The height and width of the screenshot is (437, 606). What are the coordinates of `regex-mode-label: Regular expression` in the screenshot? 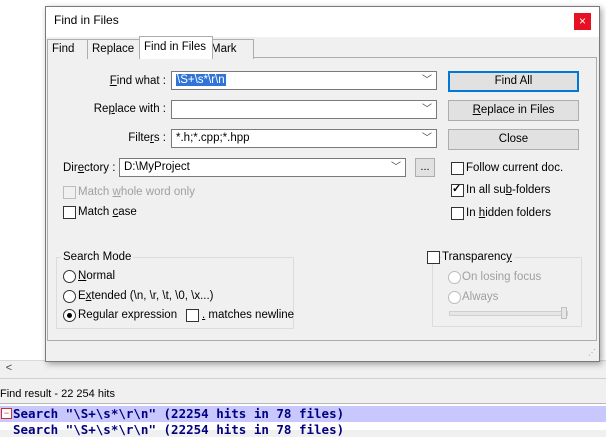 It's located at (128, 315).